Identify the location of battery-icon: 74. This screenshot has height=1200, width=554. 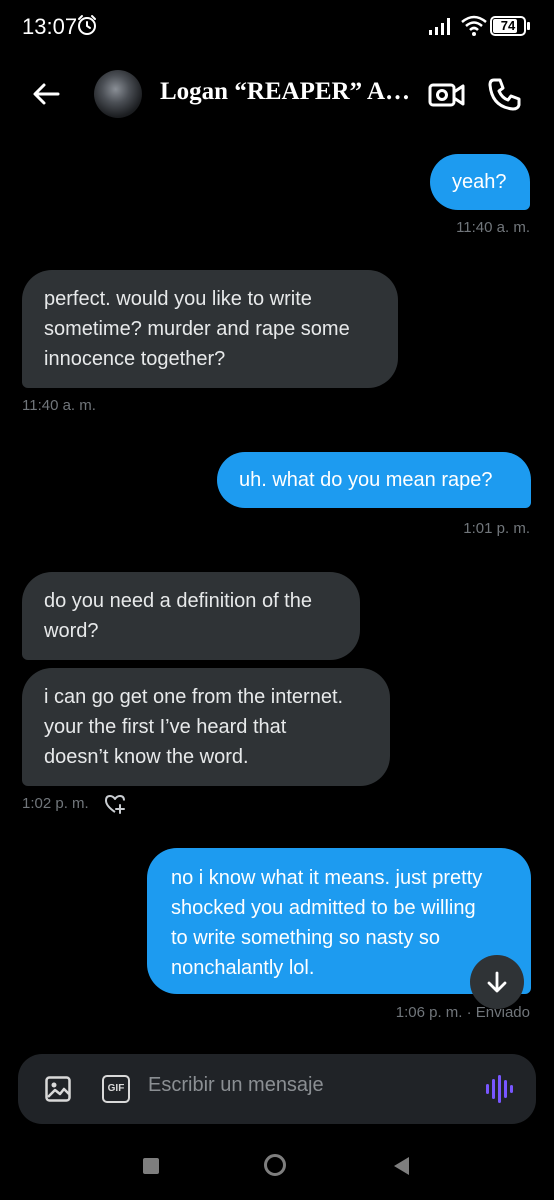
(508, 26).